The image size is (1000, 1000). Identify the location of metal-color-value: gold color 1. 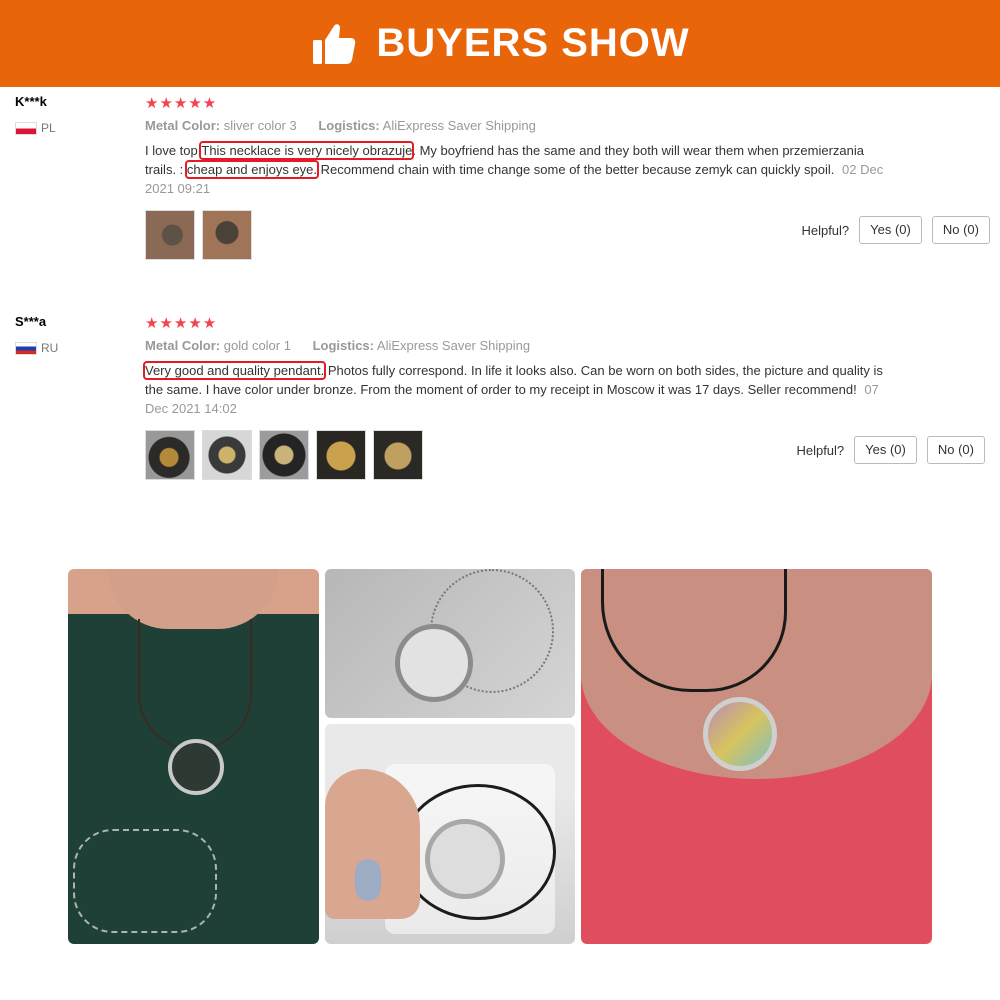
(257, 345).